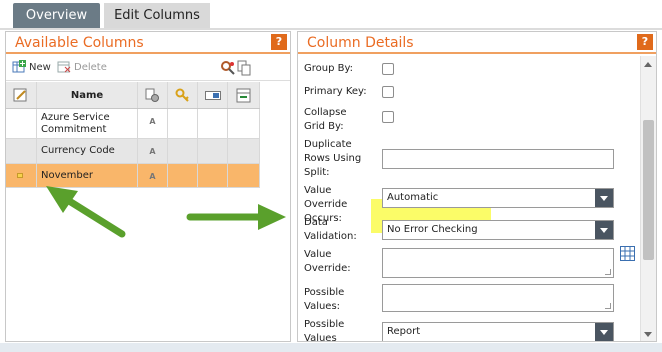 The image size is (662, 352). Describe the element at coordinates (327, 261) in the screenshot. I see `value-override-label: Value Override:` at that location.